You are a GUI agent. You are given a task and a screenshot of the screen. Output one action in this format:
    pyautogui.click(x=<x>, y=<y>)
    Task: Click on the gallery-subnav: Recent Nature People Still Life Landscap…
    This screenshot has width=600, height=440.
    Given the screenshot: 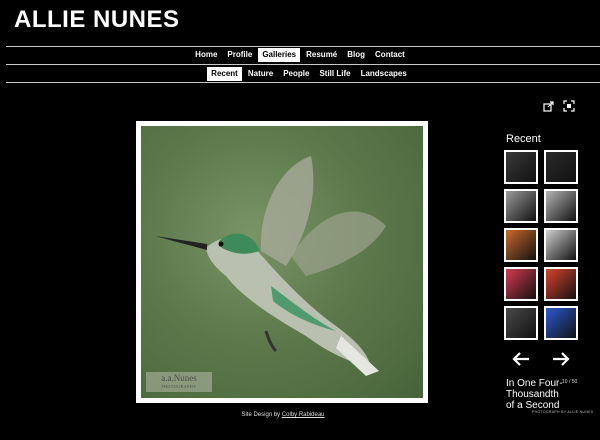 What is the action you would take?
    pyautogui.click(x=300, y=74)
    